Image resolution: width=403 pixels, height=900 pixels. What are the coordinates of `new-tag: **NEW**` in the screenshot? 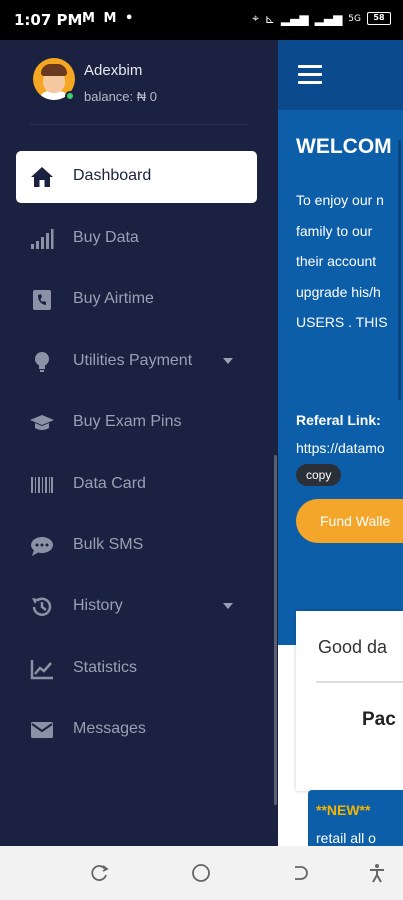 It's located at (343, 810).